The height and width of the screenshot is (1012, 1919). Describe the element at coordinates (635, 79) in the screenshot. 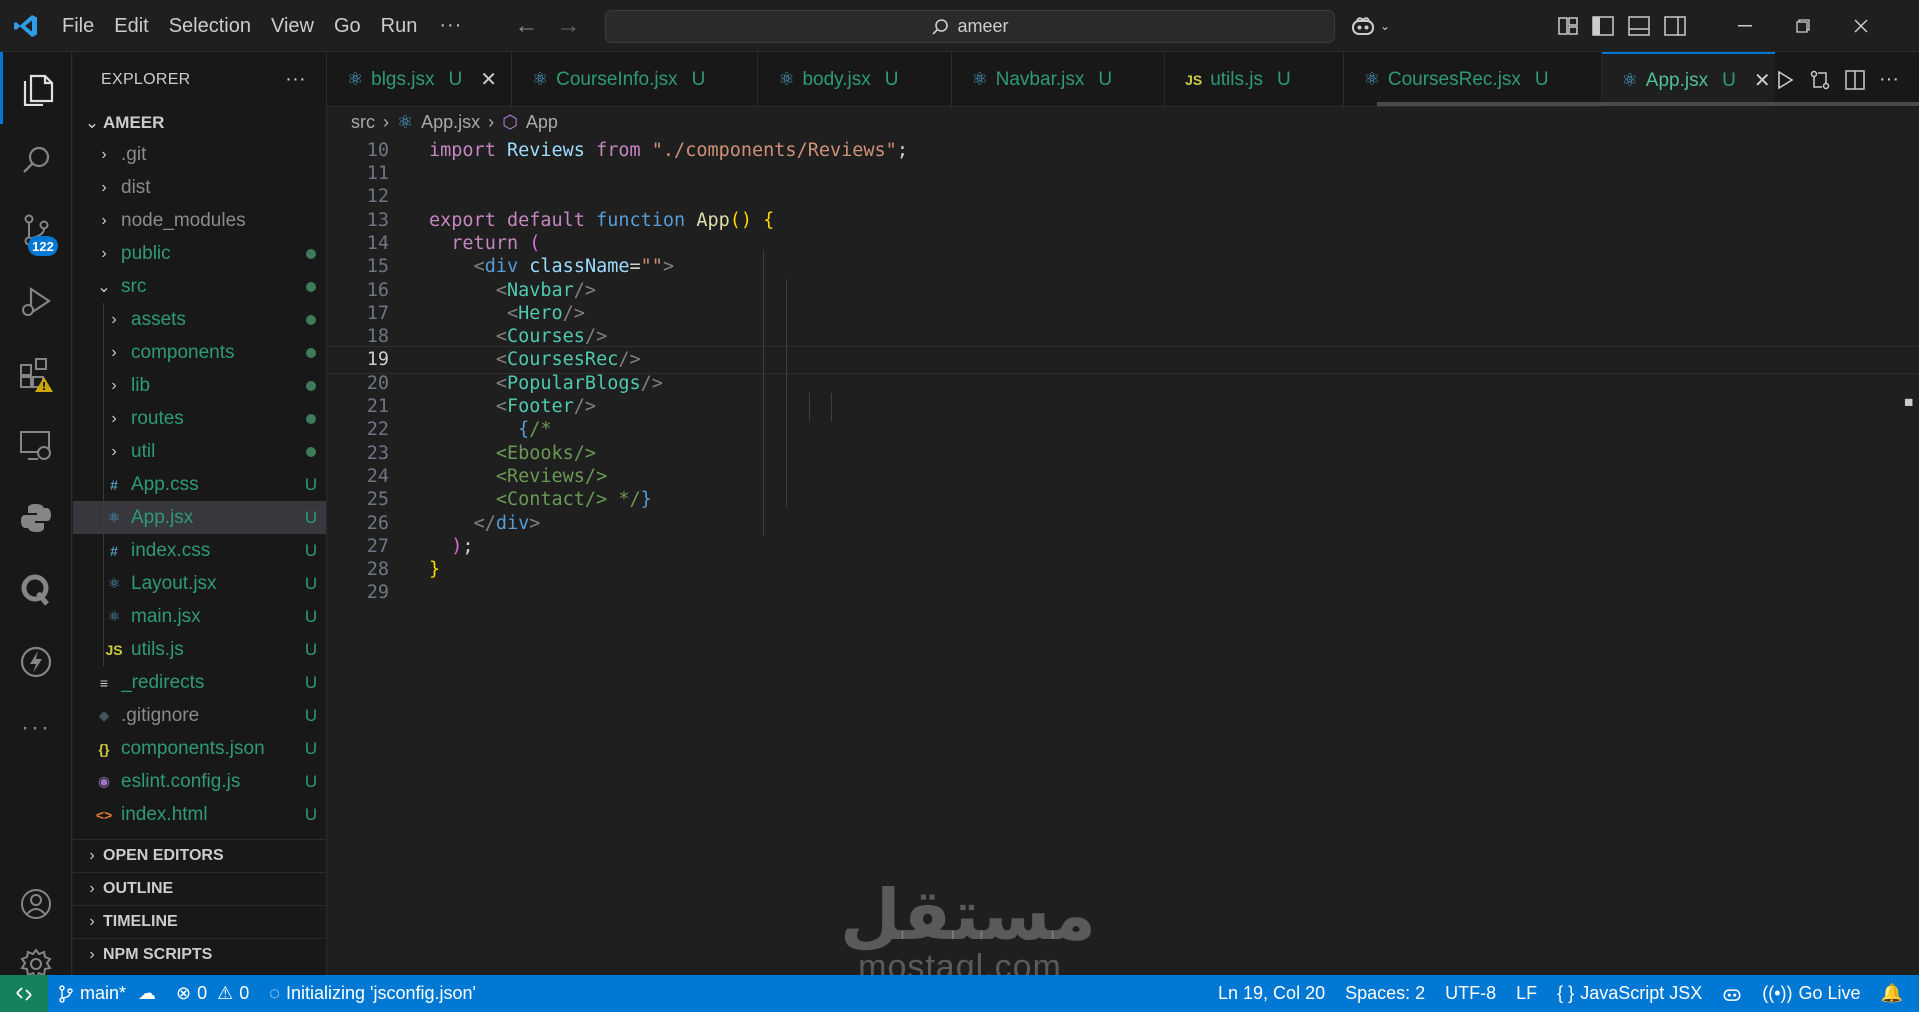

I see `tab-courseinfo-jsx: ⚛ CourseInfo.jsx U` at that location.